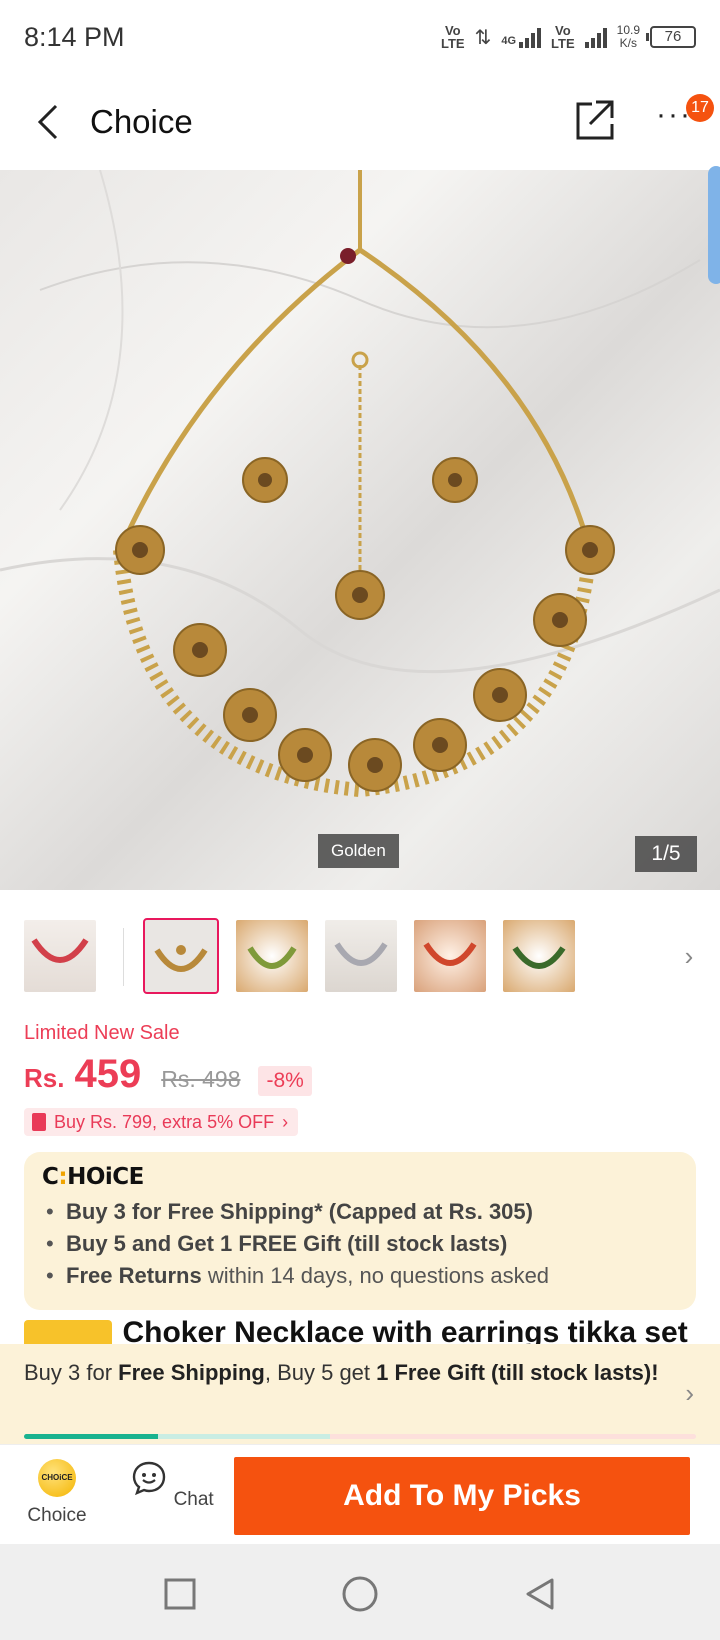  Describe the element at coordinates (700, 108) in the screenshot. I see `cart-badge: 17` at that location.